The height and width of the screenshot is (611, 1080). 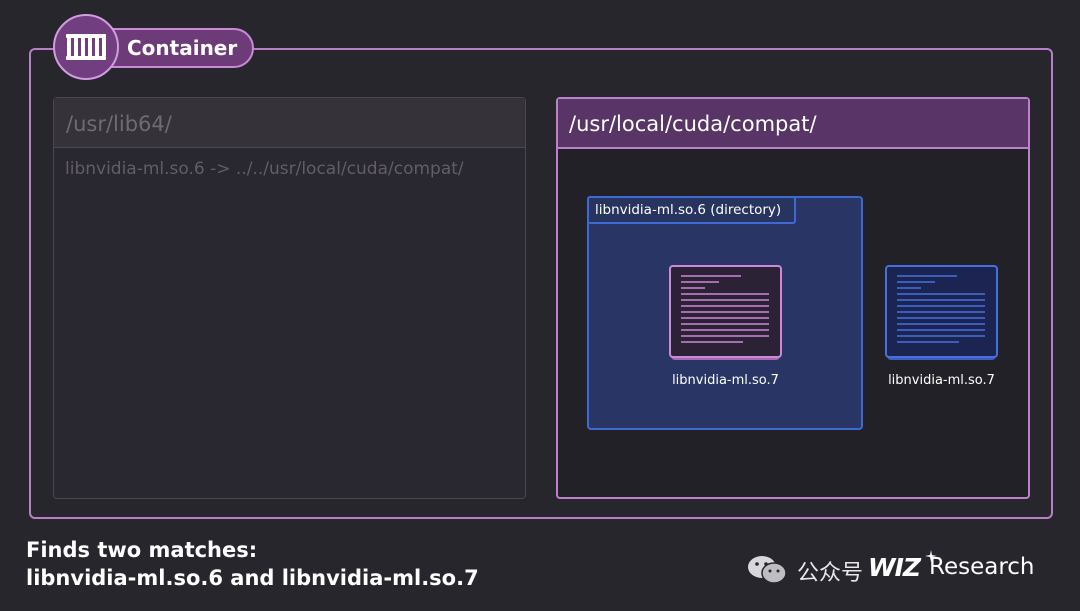 I want to click on wiz-logo: WIZ, so click(x=894, y=567).